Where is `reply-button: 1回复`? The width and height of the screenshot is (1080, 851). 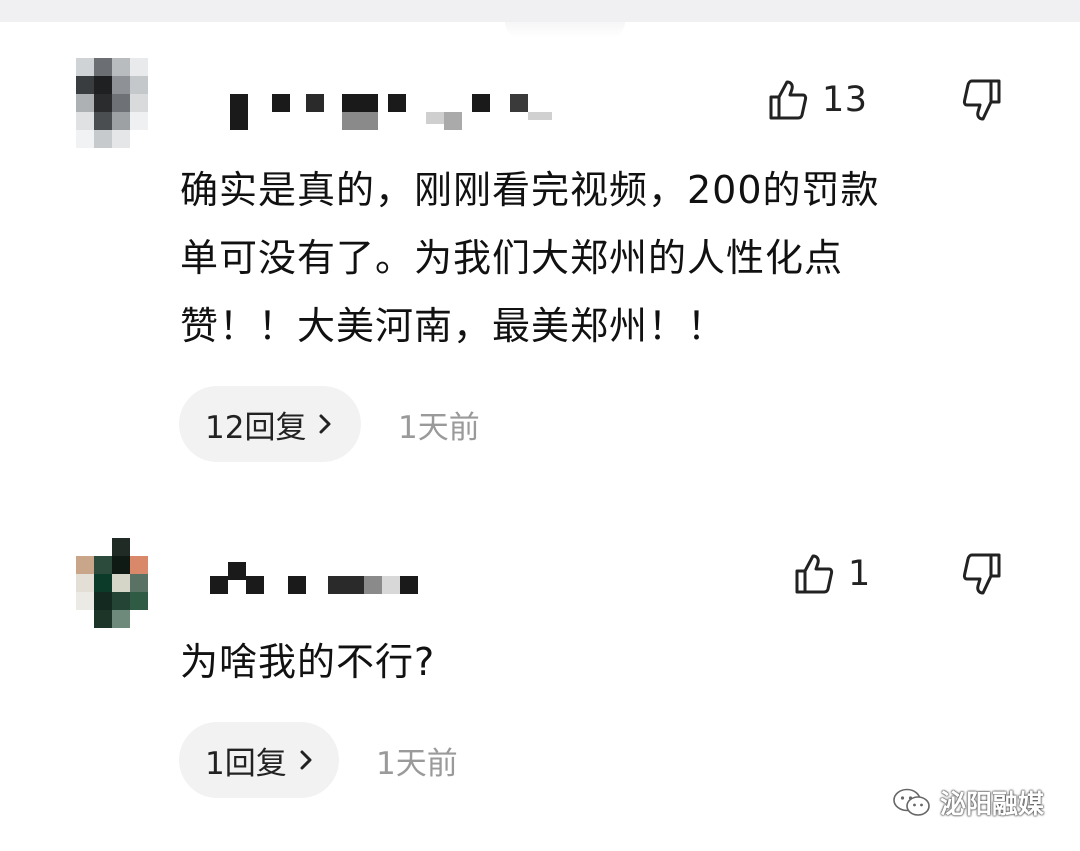 reply-button: 1回复 is located at coordinates (259, 760).